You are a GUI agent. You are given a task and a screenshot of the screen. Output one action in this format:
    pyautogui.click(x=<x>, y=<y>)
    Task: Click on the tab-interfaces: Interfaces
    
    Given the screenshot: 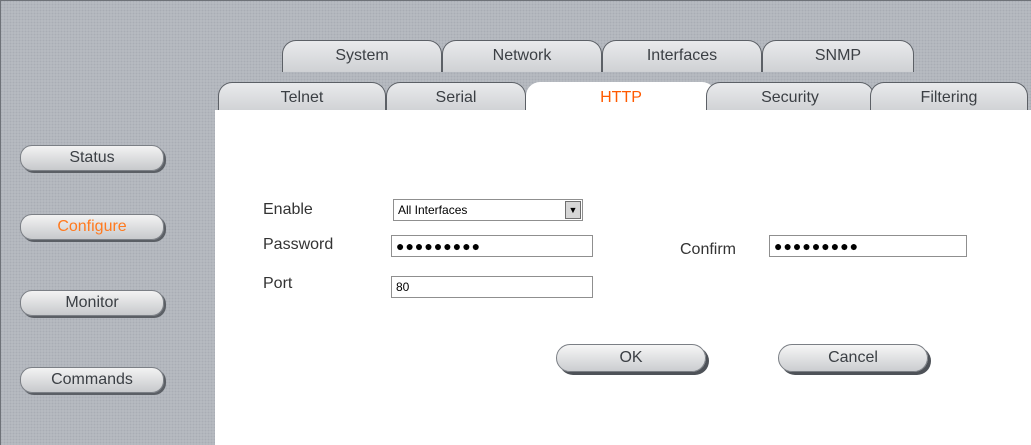 What is the action you would take?
    pyautogui.click(x=682, y=56)
    